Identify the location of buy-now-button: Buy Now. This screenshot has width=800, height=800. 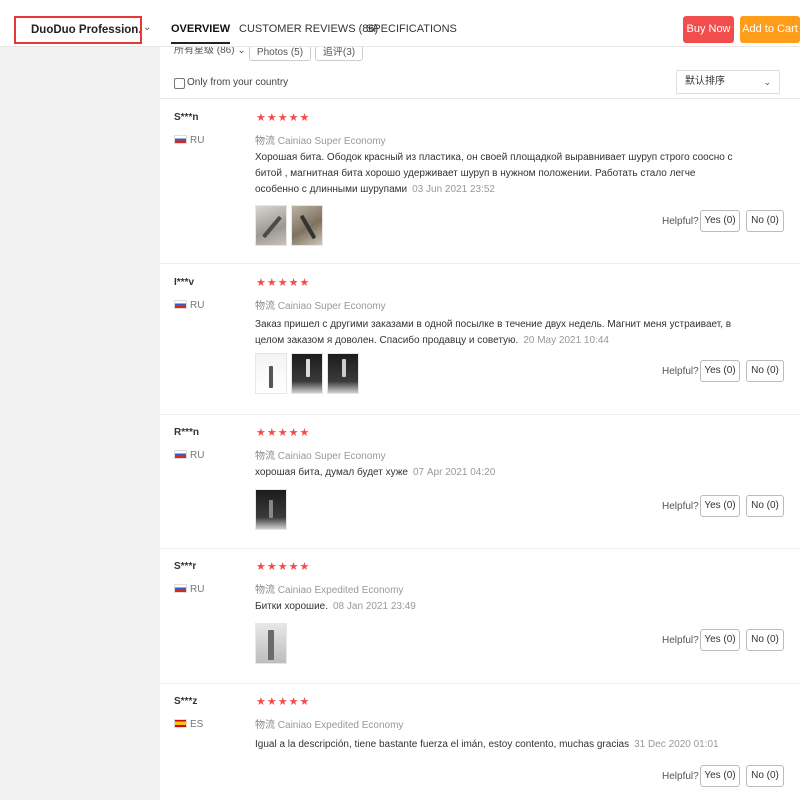
(708, 29).